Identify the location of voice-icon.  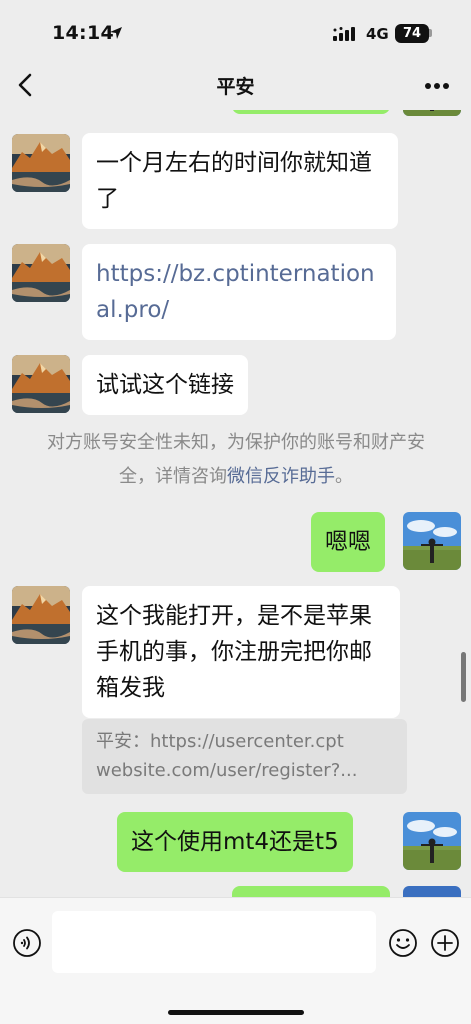
(27, 943).